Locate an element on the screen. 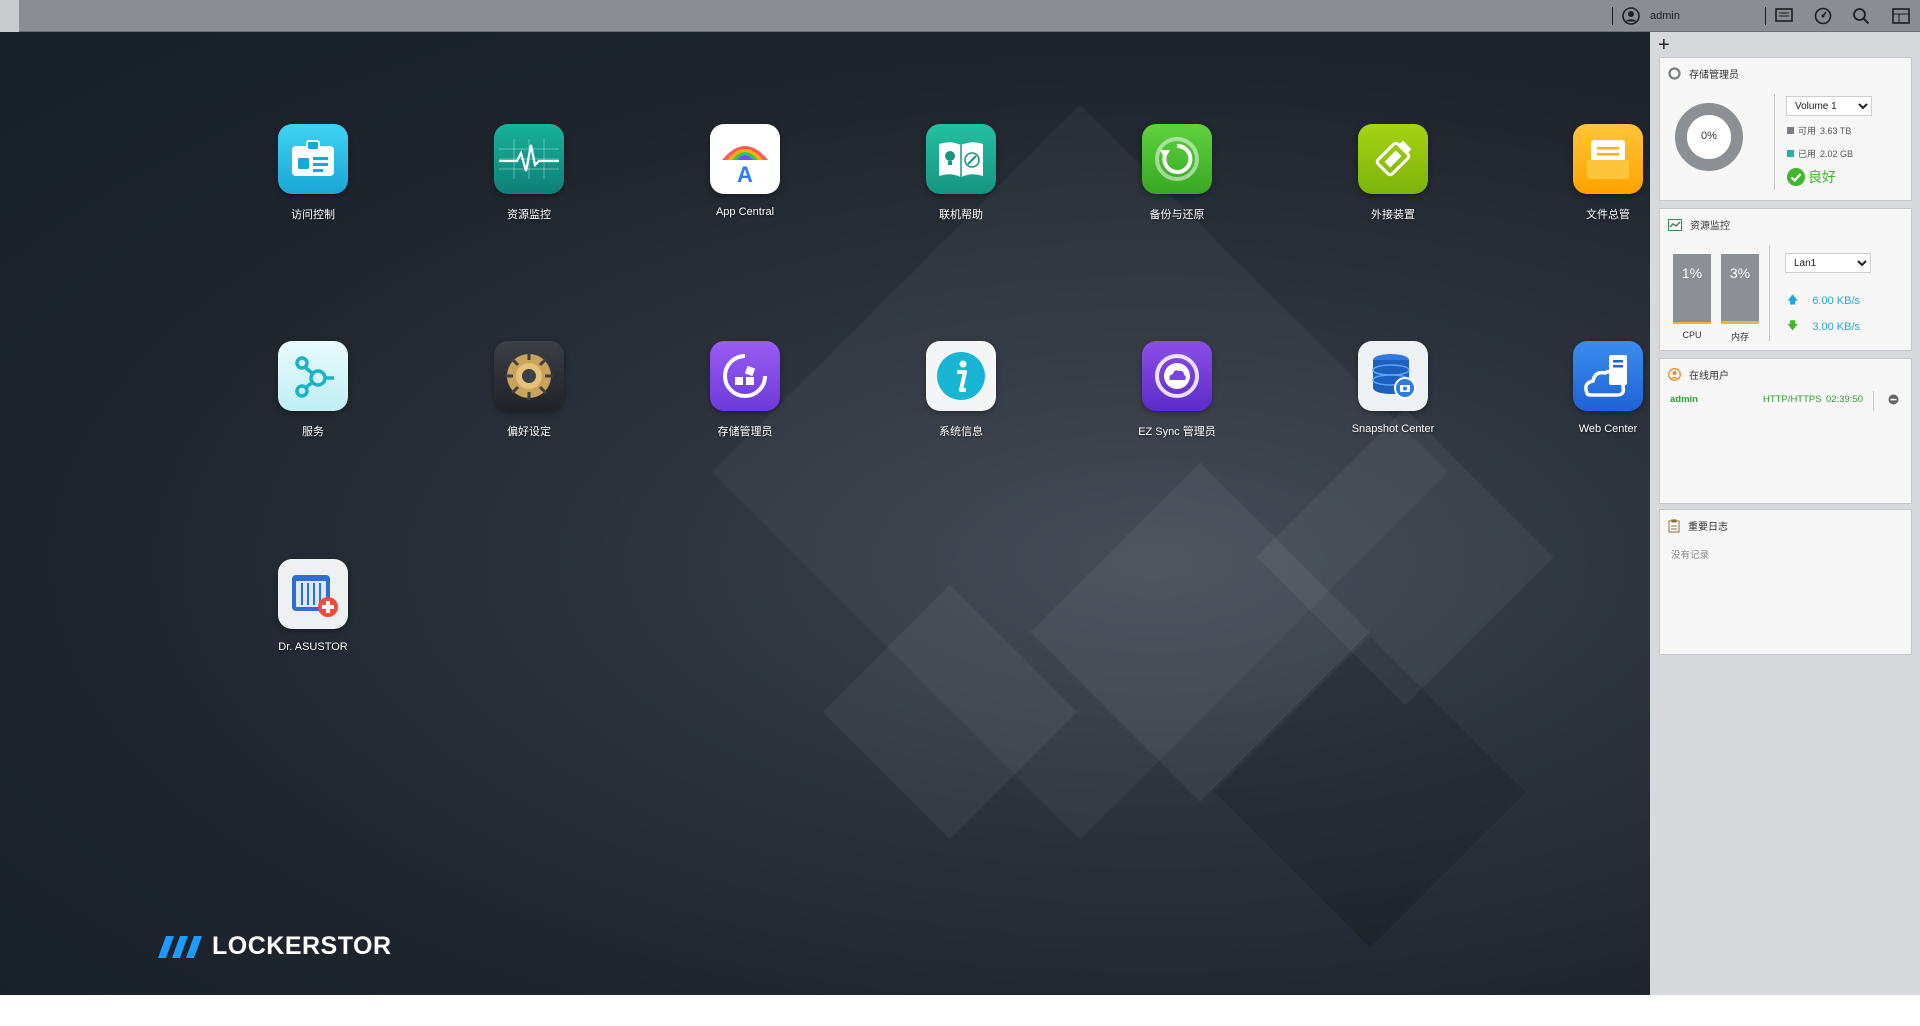  widgets-icon is located at coordinates (1901, 16).